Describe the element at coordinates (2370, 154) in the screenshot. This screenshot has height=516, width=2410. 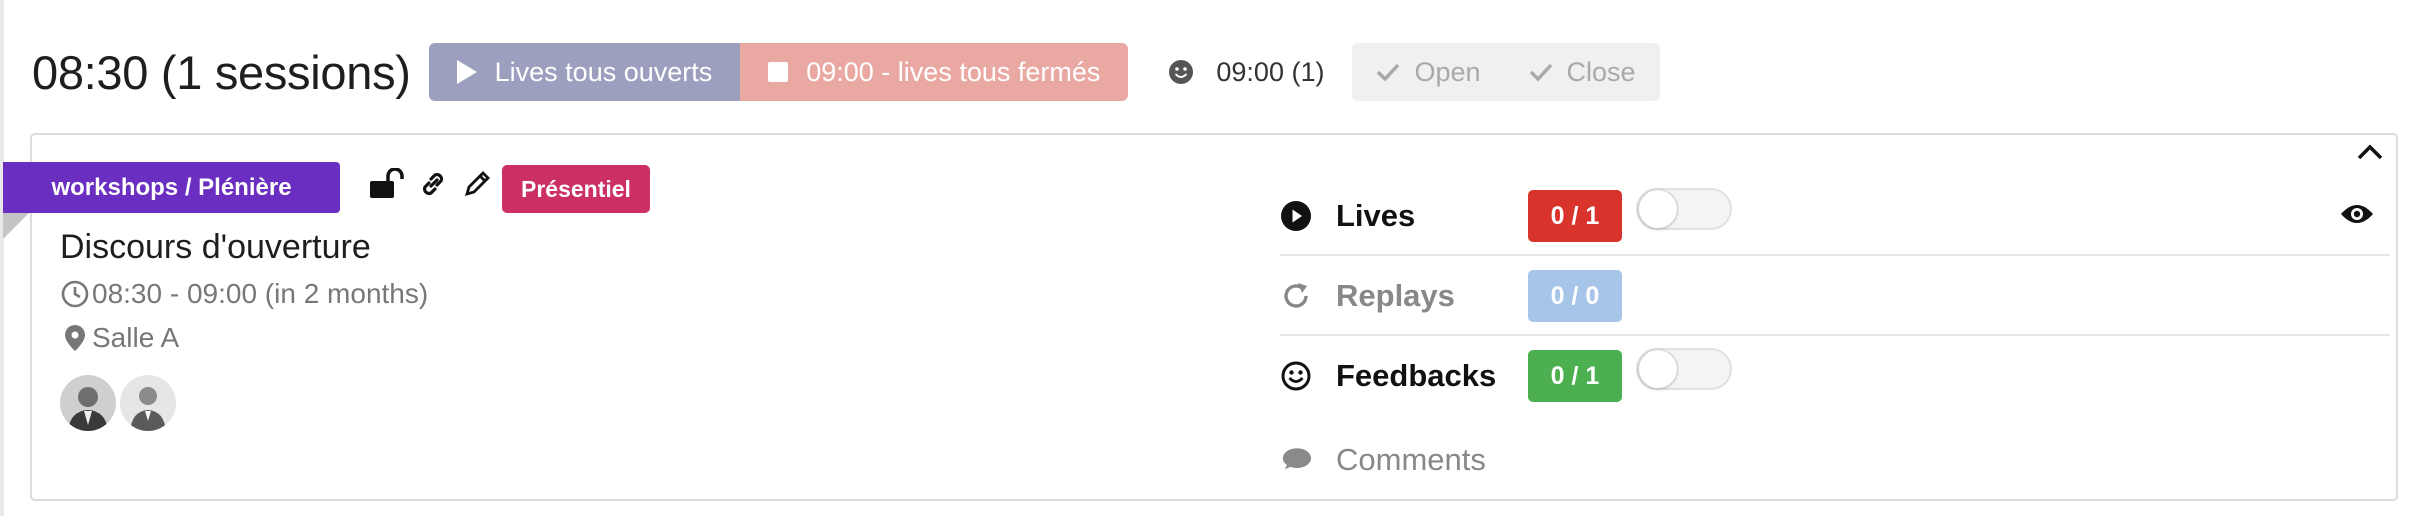
I see `chevron-up-icon` at that location.